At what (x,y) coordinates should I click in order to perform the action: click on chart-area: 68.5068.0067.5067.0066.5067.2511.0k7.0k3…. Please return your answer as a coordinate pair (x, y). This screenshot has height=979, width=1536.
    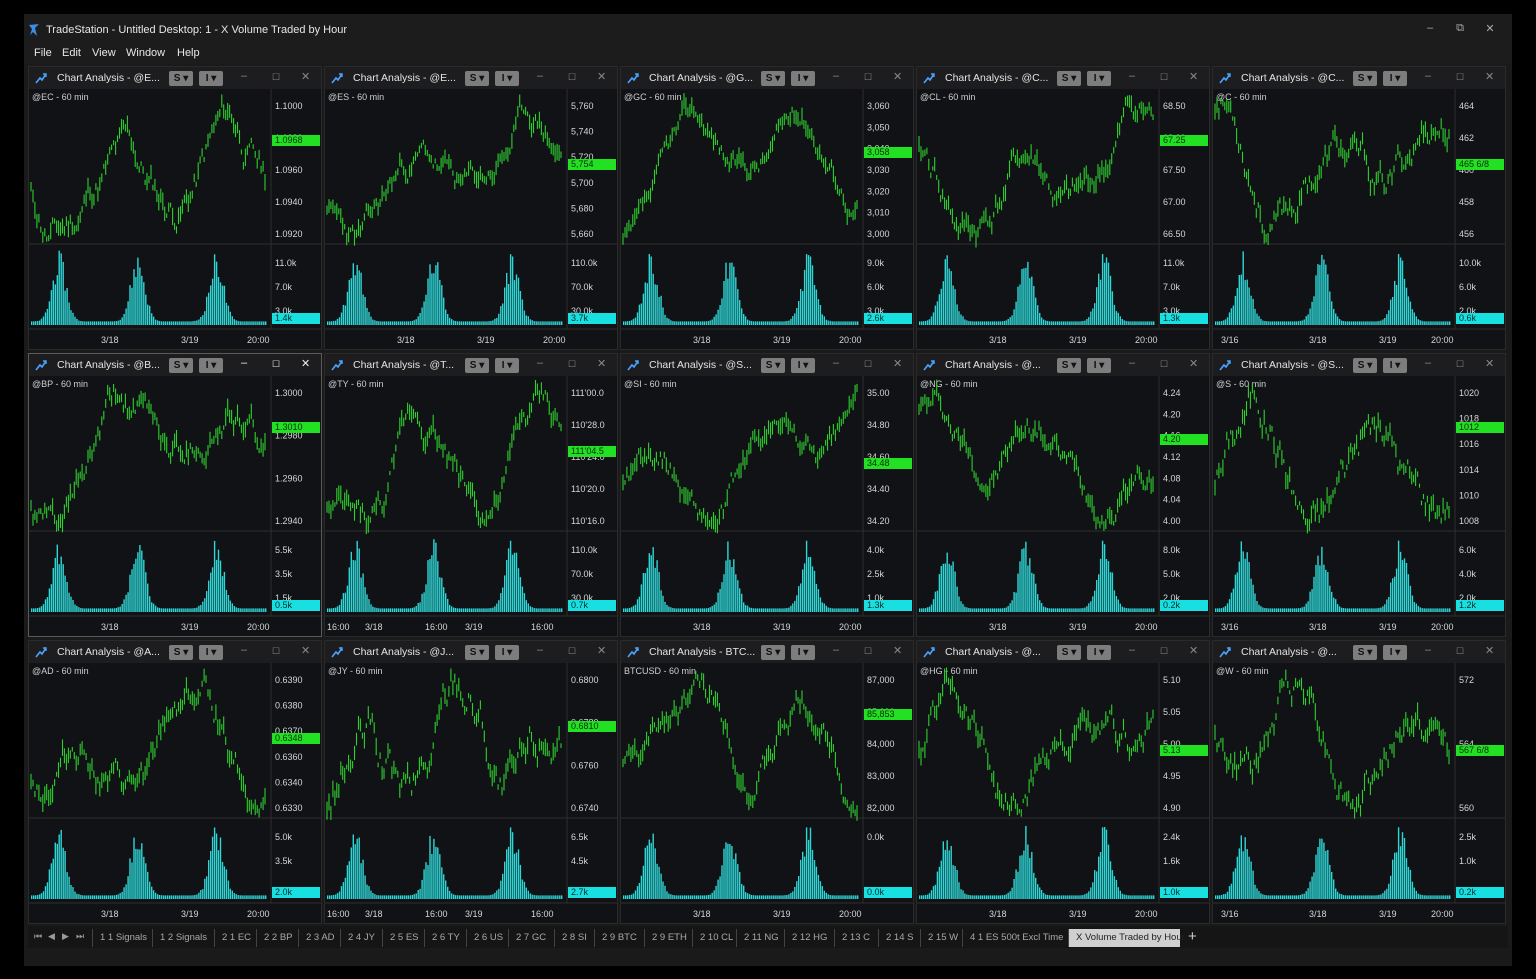
    Looking at the image, I should click on (1063, 219).